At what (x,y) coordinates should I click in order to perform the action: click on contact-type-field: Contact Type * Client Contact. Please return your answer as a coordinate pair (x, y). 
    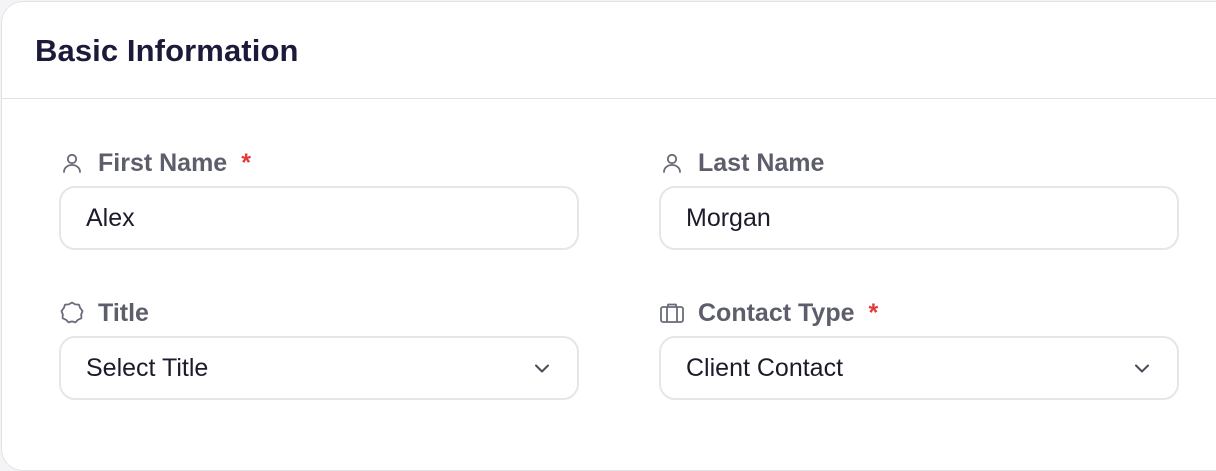
    Looking at the image, I should click on (919, 349).